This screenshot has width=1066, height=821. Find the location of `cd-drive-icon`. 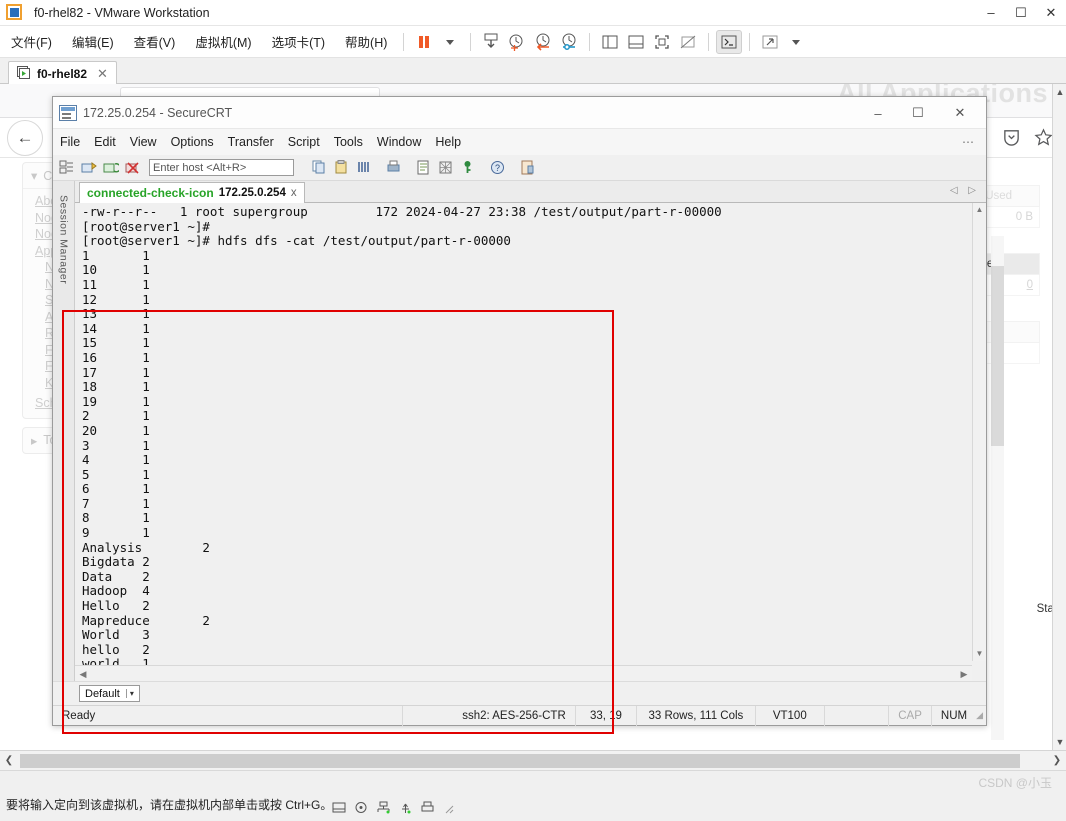

cd-drive-icon is located at coordinates (361, 807).